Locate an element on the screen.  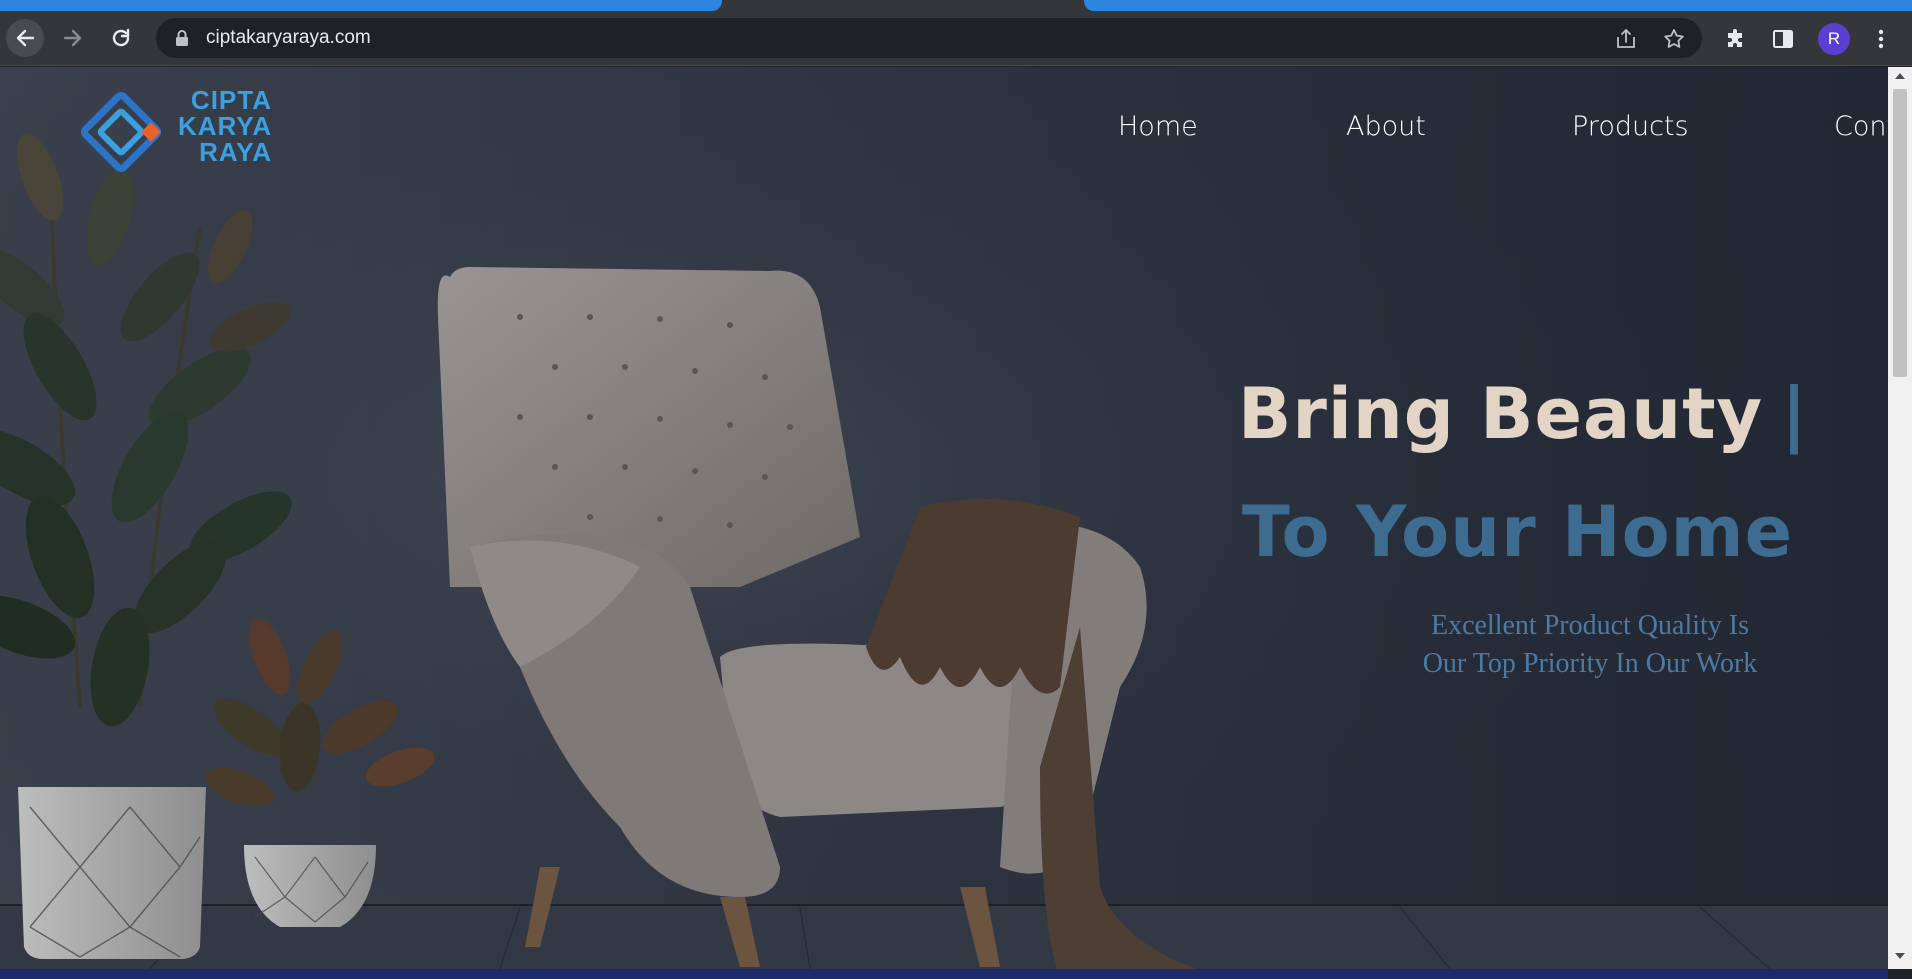
logo-text: CIPTA KARYA RAYA is located at coordinates (225, 126).